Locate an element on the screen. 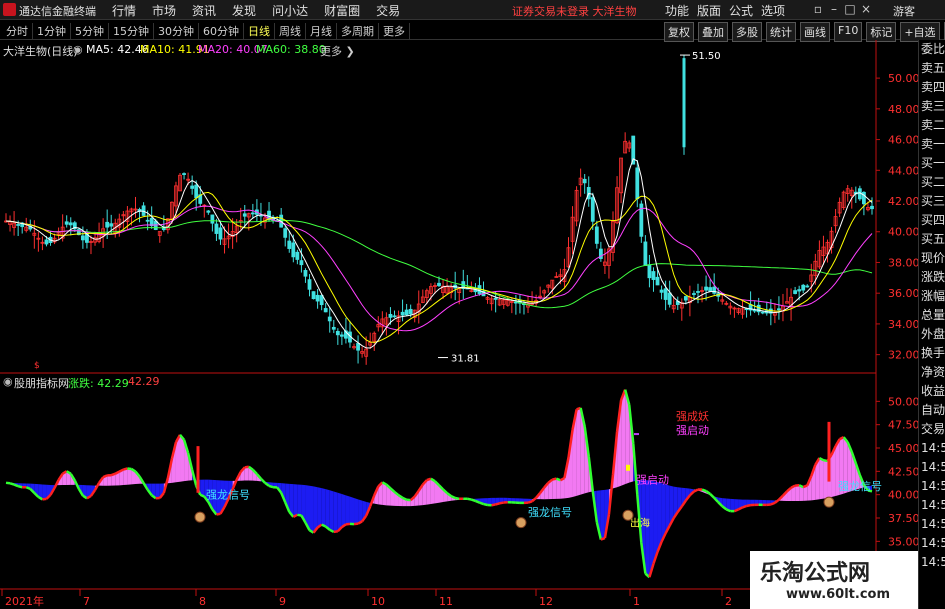 The height and width of the screenshot is (609, 945). side-panel-item: 换手 is located at coordinates (932, 353).